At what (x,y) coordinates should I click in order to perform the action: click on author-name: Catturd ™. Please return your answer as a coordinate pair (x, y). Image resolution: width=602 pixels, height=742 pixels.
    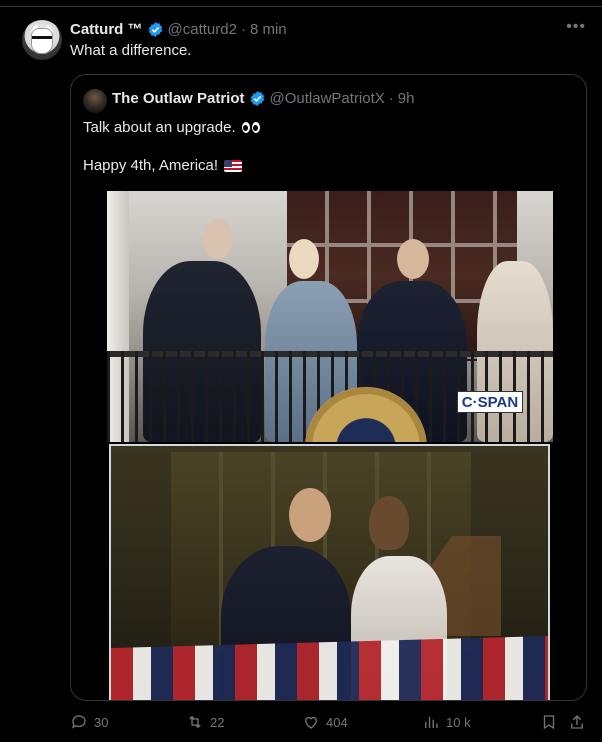
    Looking at the image, I should click on (106, 29).